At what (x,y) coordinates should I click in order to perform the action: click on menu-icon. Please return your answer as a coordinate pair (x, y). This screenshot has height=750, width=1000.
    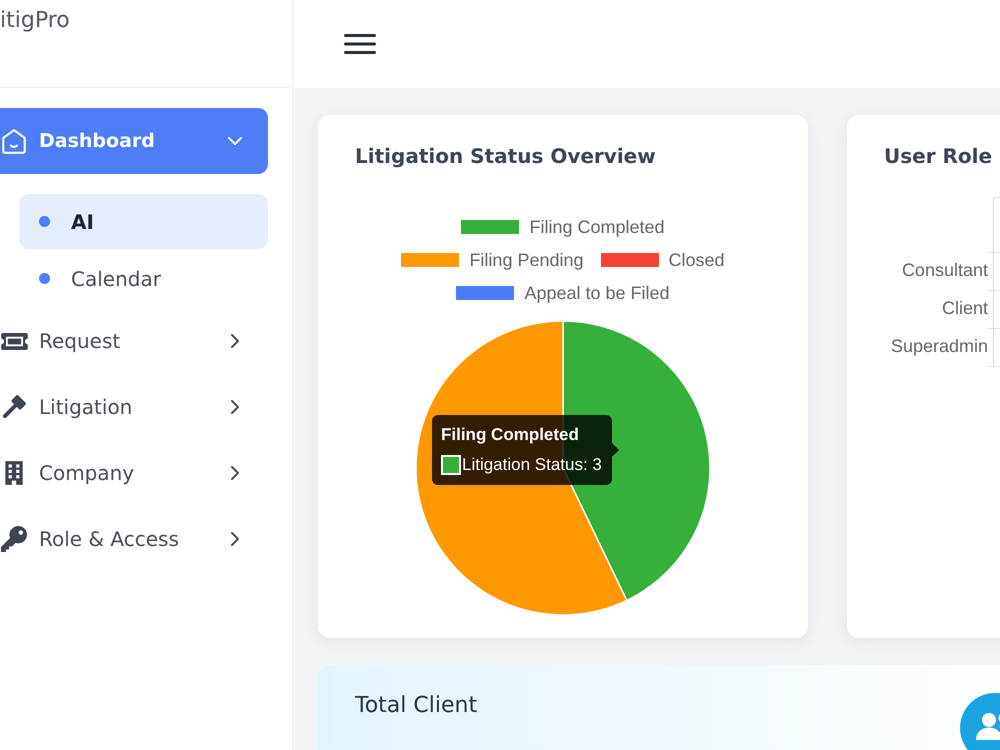
    Looking at the image, I should click on (360, 44).